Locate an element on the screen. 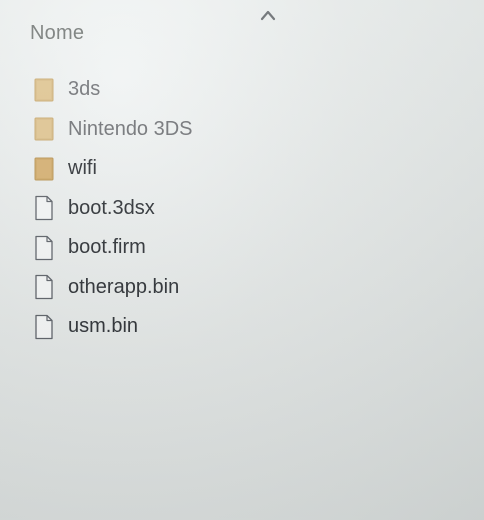 The image size is (484, 520). list-item-boot-3dsx: boot.3dsx is located at coordinates (244, 209).